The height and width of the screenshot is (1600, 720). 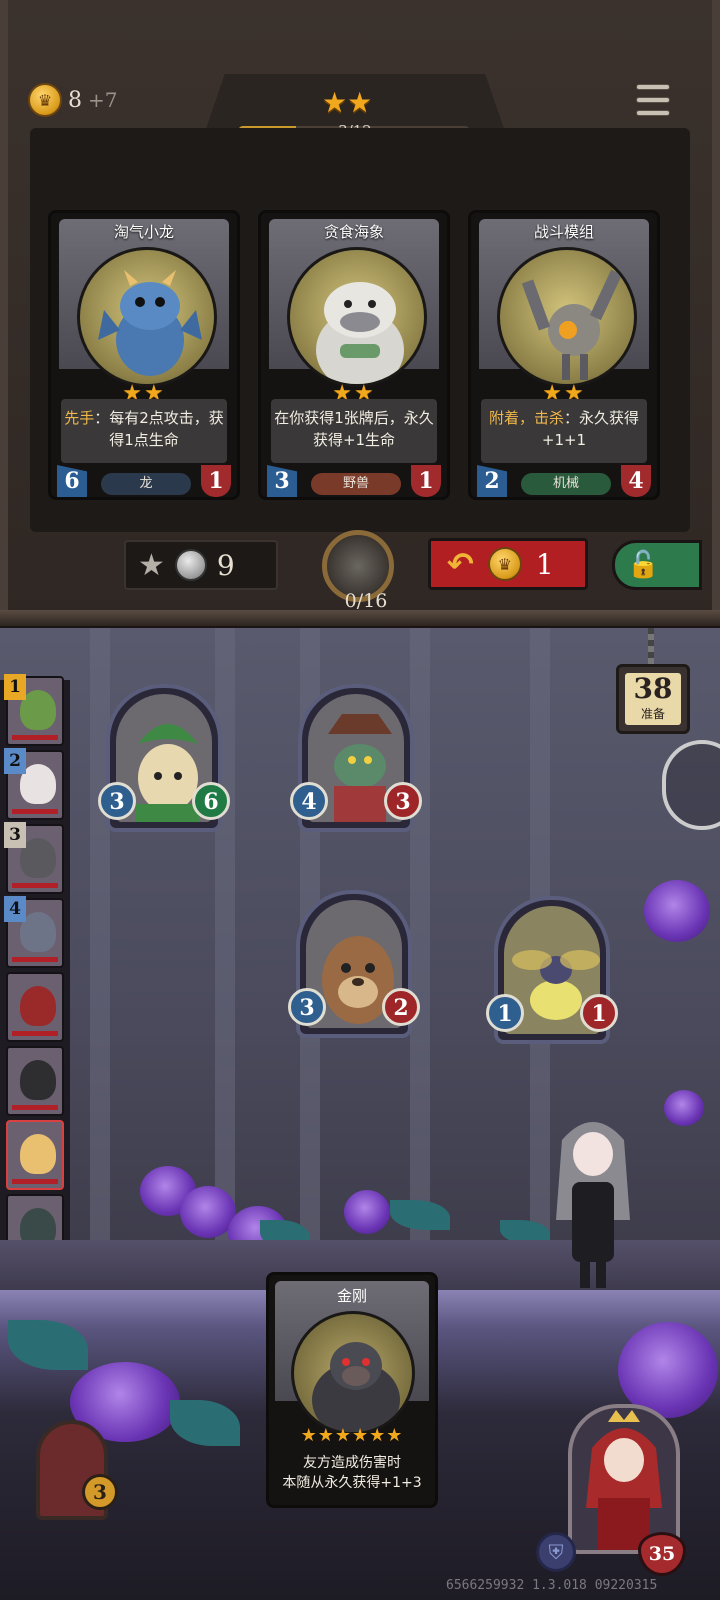 I want to click on minion-health: 1, so click(x=599, y=1013).